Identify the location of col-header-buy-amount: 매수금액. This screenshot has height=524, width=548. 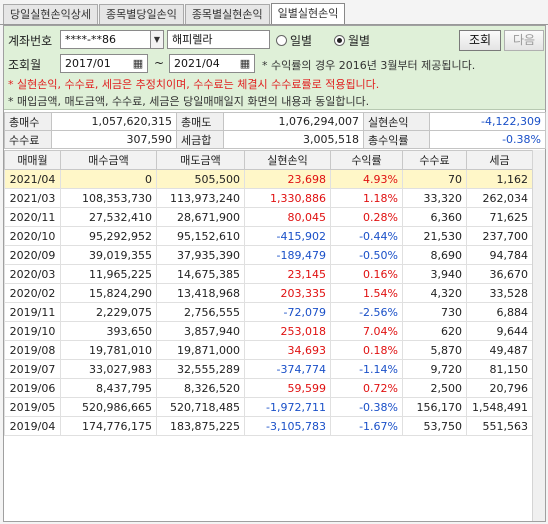
(108, 160).